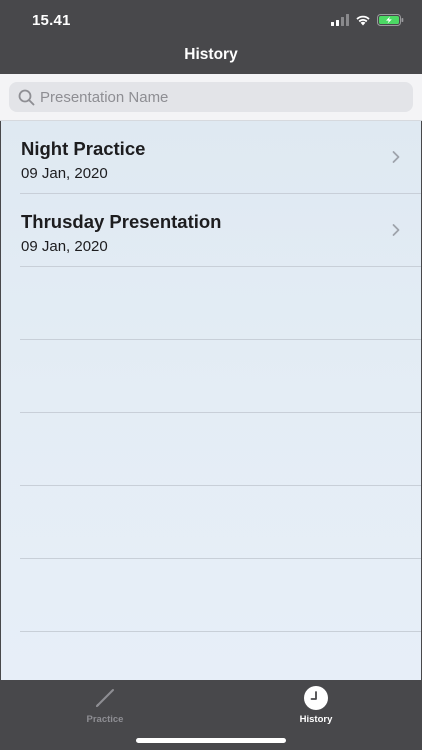  I want to click on navigation-bar: History, so click(211, 57).